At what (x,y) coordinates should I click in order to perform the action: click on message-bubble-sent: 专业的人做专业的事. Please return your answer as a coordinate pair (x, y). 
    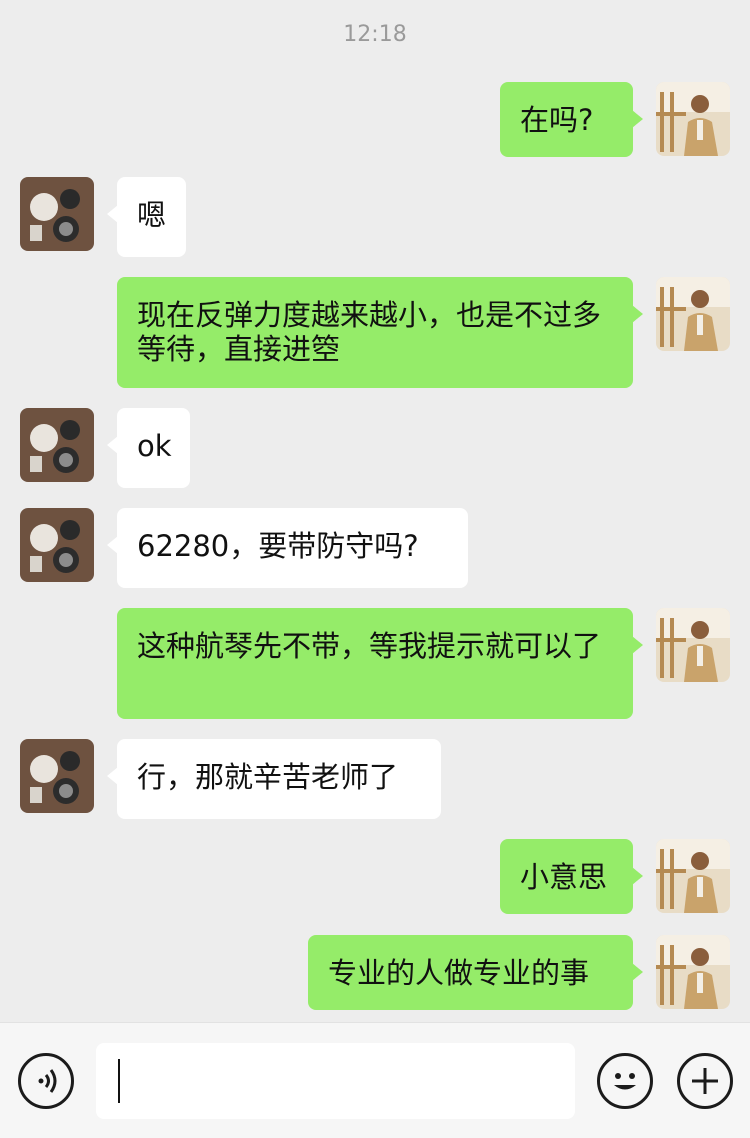
    Looking at the image, I should click on (475, 972).